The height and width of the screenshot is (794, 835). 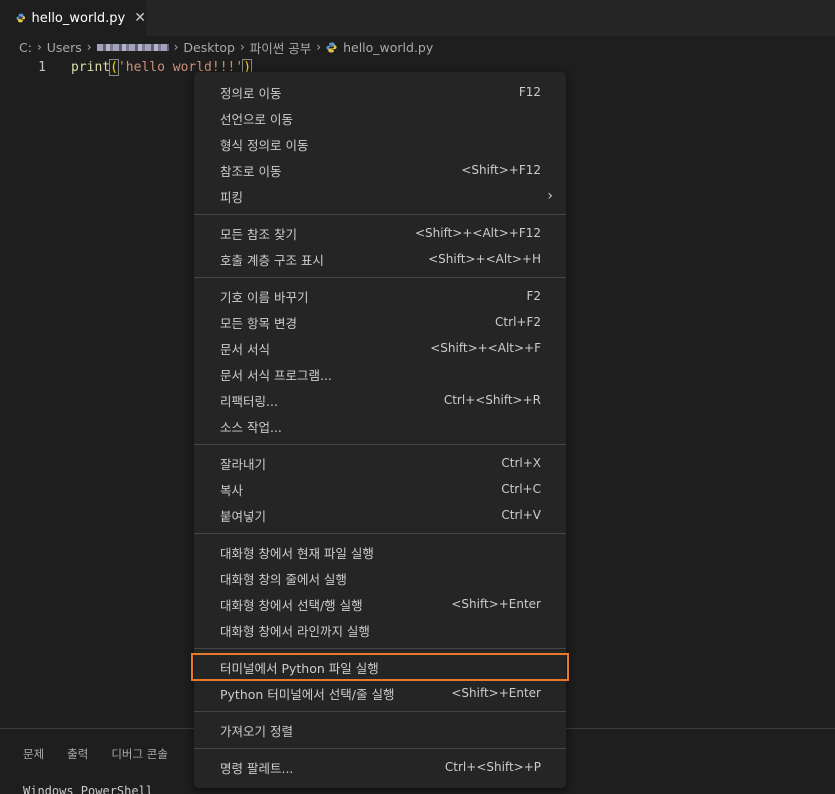 I want to click on menu-item-label: 대화형 창에서 현재 파일 실행, so click(x=297, y=553).